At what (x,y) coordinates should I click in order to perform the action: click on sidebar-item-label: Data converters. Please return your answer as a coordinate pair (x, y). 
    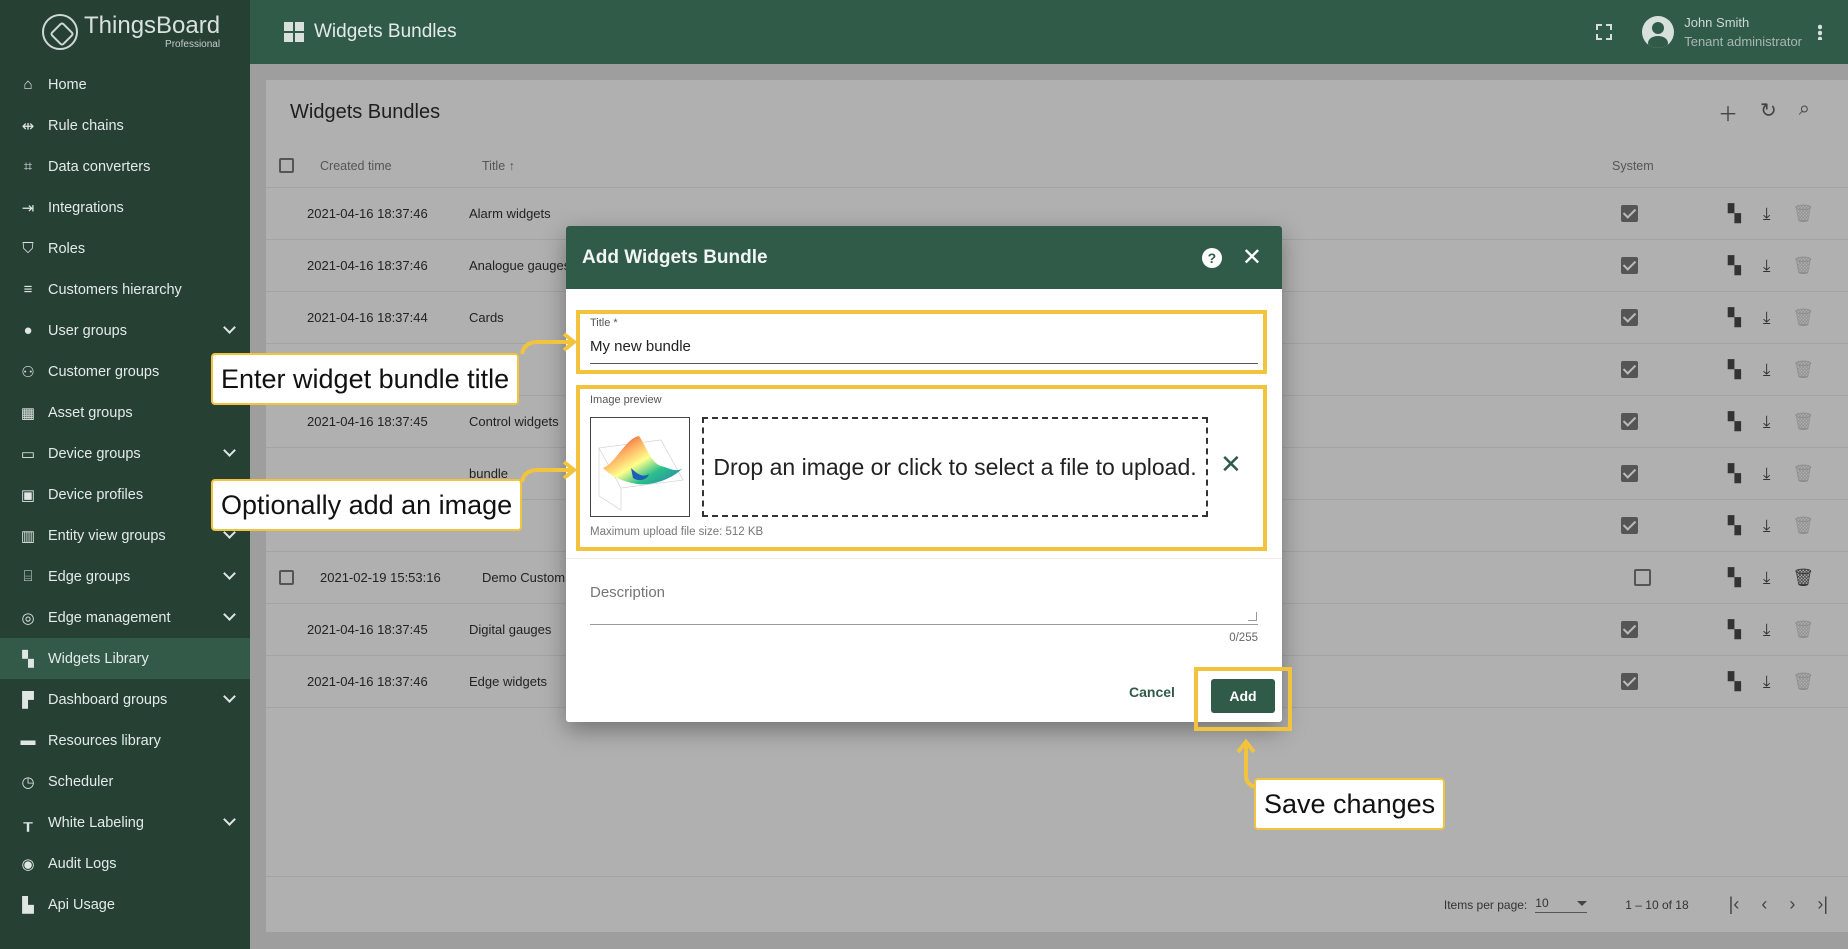
    Looking at the image, I should click on (99, 166).